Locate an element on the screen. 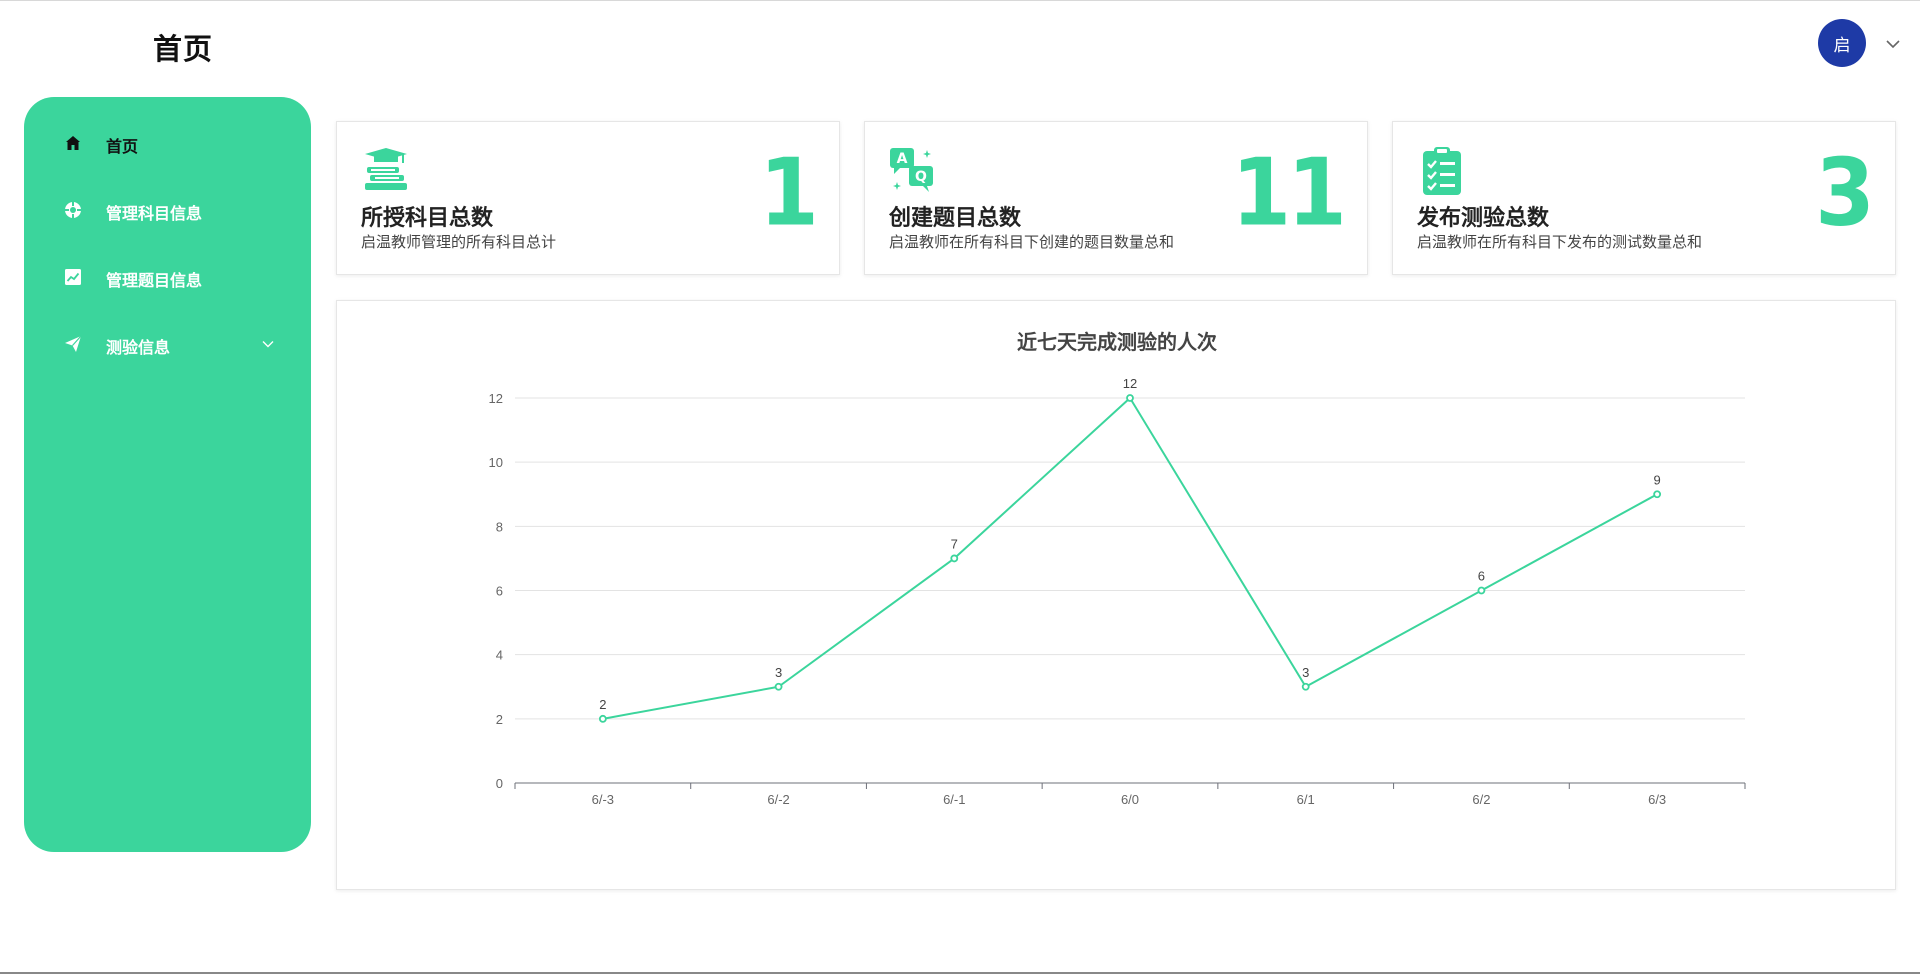 This screenshot has width=1920, height=974. data-label: 7 is located at coordinates (954, 543).